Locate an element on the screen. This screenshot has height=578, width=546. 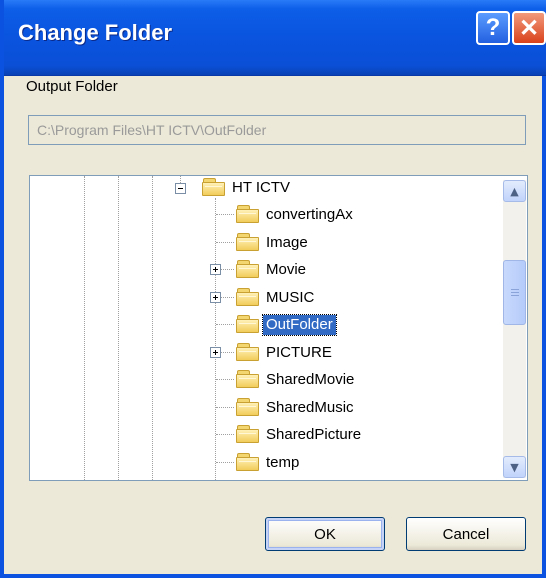
output-folder-path-field: C:\Program Files\HT ICTV\OutFolder is located at coordinates (277, 130).